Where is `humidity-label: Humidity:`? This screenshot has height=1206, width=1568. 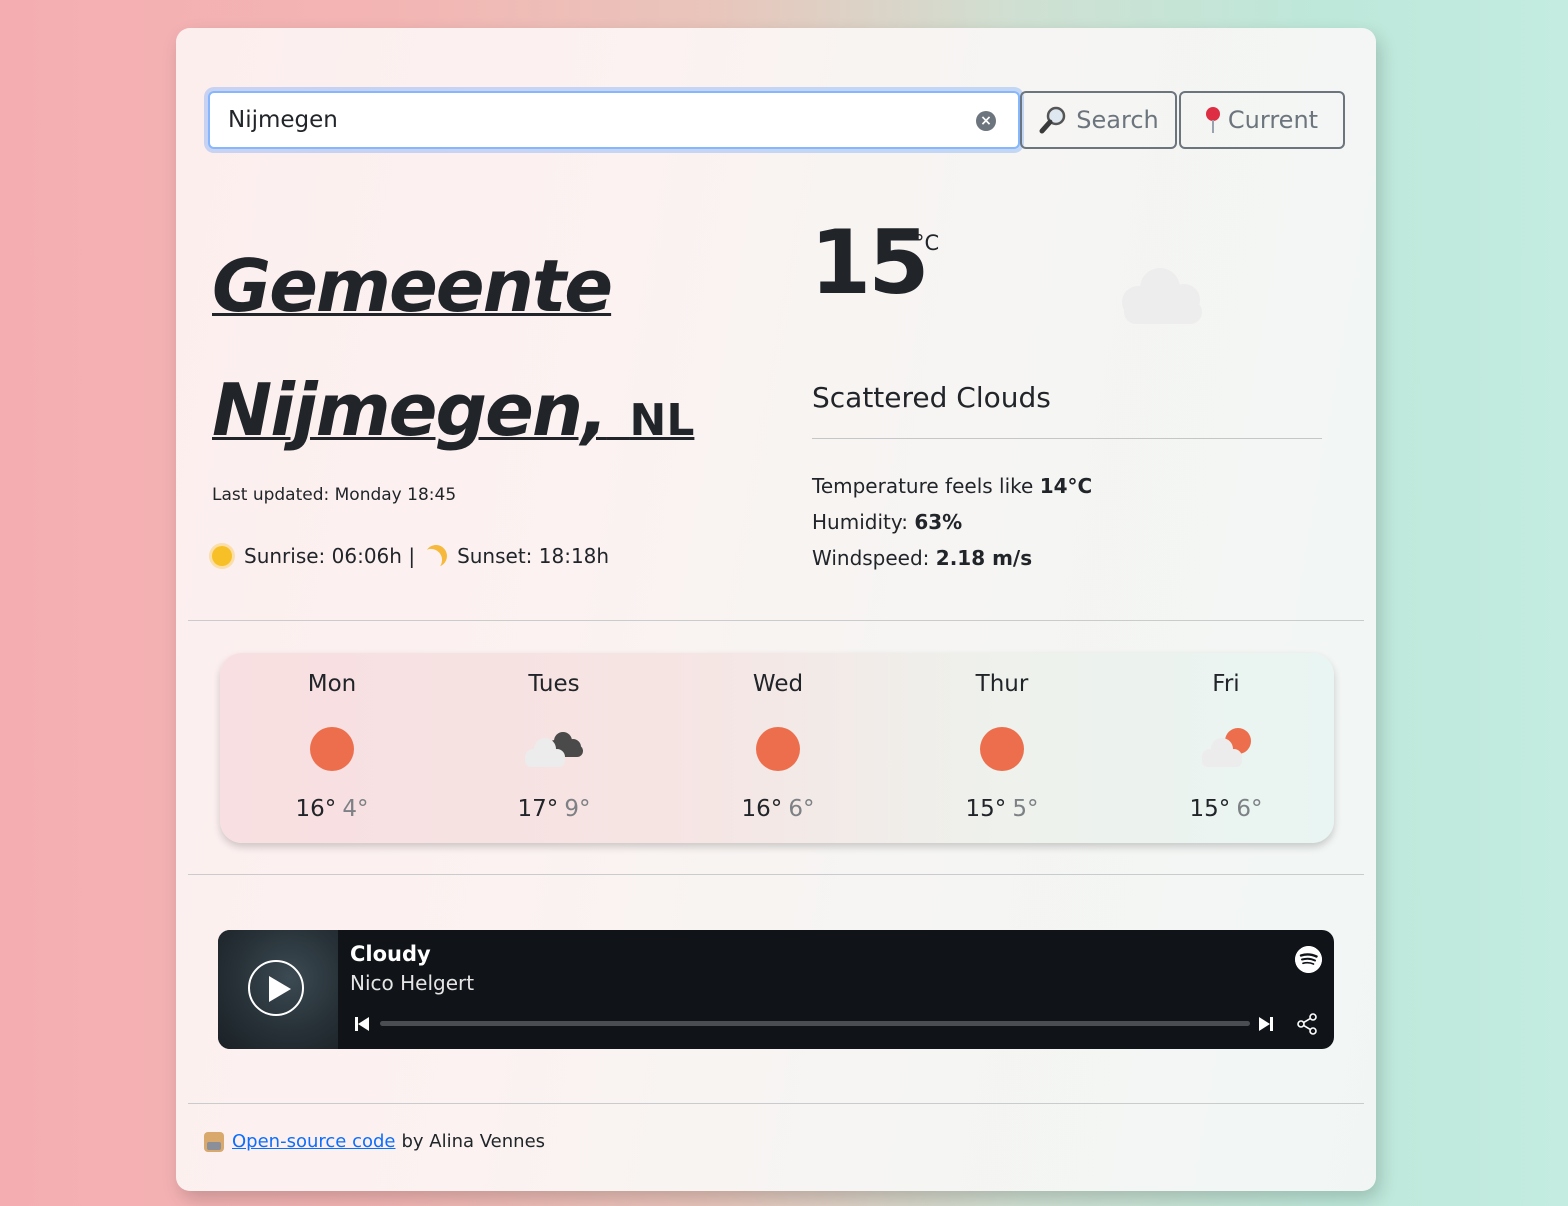 humidity-label: Humidity: is located at coordinates (860, 522).